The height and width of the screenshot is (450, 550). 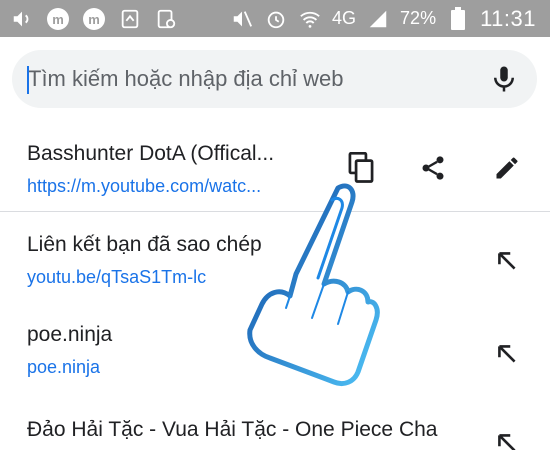 What do you see at coordinates (504, 79) in the screenshot?
I see `microphone-icon` at bounding box center [504, 79].